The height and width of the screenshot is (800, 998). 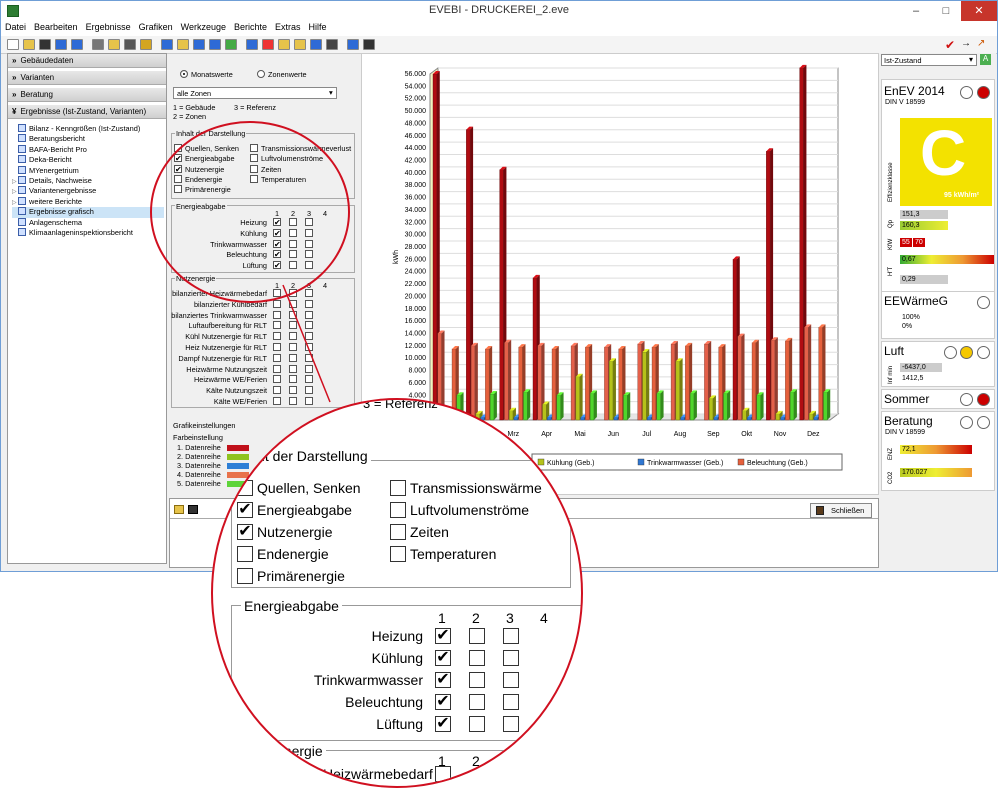 What do you see at coordinates (443, 702) in the screenshot?
I see `zoom-energy-checkbox-3-0: ✔` at bounding box center [443, 702].